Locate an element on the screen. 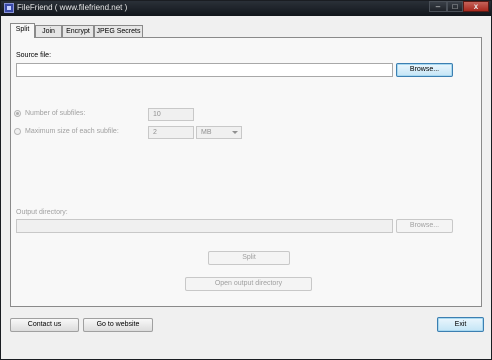  size-unit-value: MB is located at coordinates (206, 132).